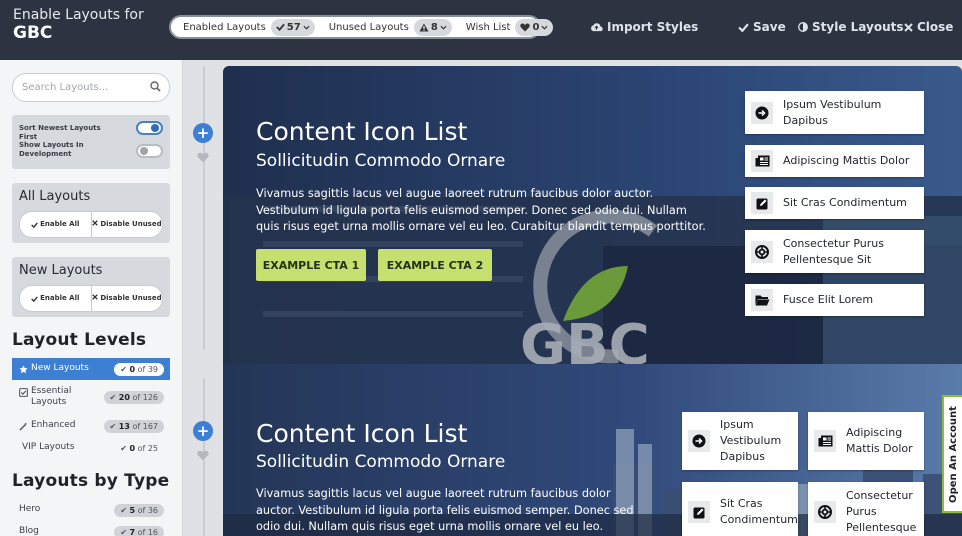  I want to click on example-cta-1-button: EXAMPLE CTA 1, so click(311, 265).